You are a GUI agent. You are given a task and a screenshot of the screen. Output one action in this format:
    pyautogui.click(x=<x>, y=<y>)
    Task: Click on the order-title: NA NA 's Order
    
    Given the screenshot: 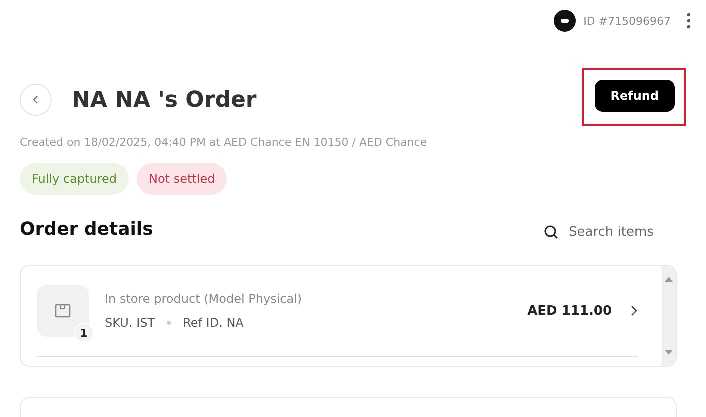 What is the action you would take?
    pyautogui.click(x=164, y=100)
    